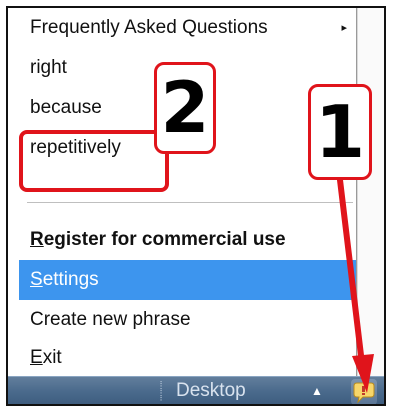 This screenshot has width=396, height=419. What do you see at coordinates (161, 392) in the screenshot?
I see `toolbar-grip-icon: ⁝ ⁝ ⁝` at bounding box center [161, 392].